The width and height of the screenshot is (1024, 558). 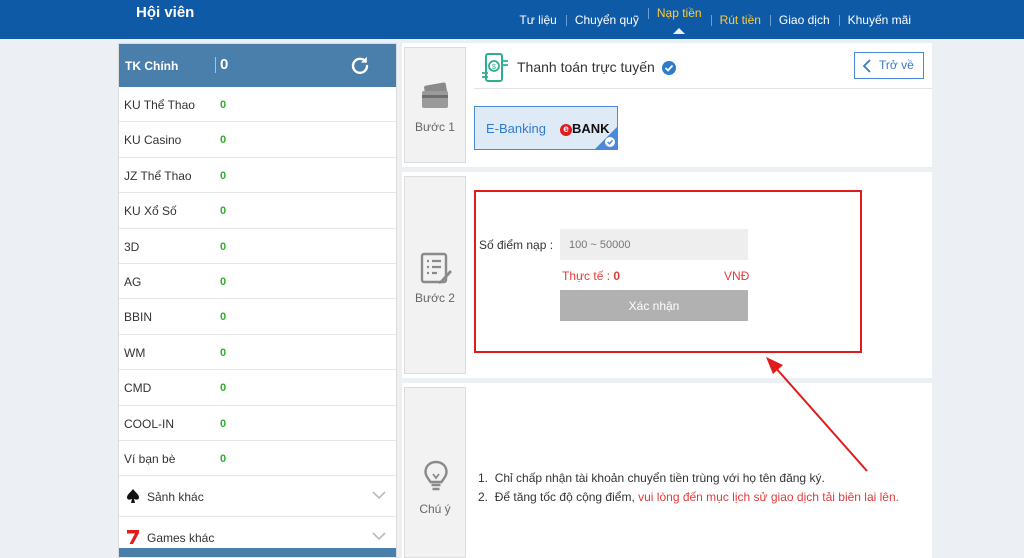 What do you see at coordinates (537, 20) in the screenshot?
I see `nav-profile: Tư liệu` at bounding box center [537, 20].